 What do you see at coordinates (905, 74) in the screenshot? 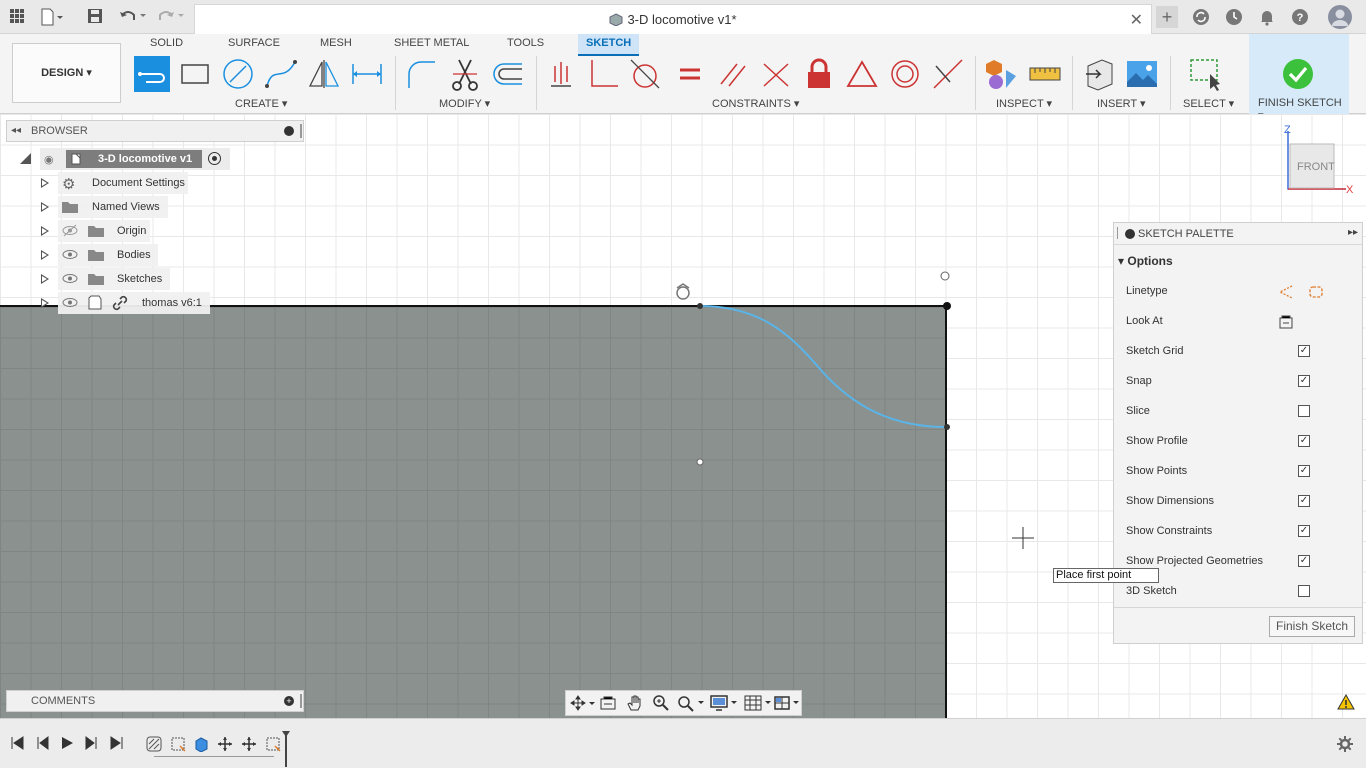
I see `concentric-constraint-button` at bounding box center [905, 74].